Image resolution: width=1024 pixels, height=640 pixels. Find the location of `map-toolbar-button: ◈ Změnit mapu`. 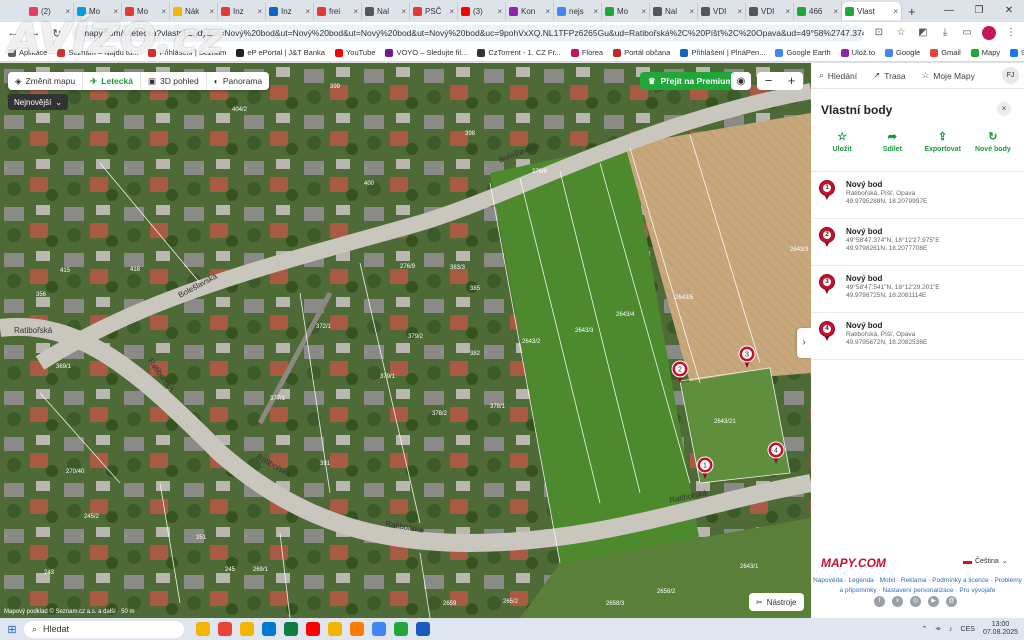

map-toolbar-button: ◈ Změnit mapu is located at coordinates (46, 81).